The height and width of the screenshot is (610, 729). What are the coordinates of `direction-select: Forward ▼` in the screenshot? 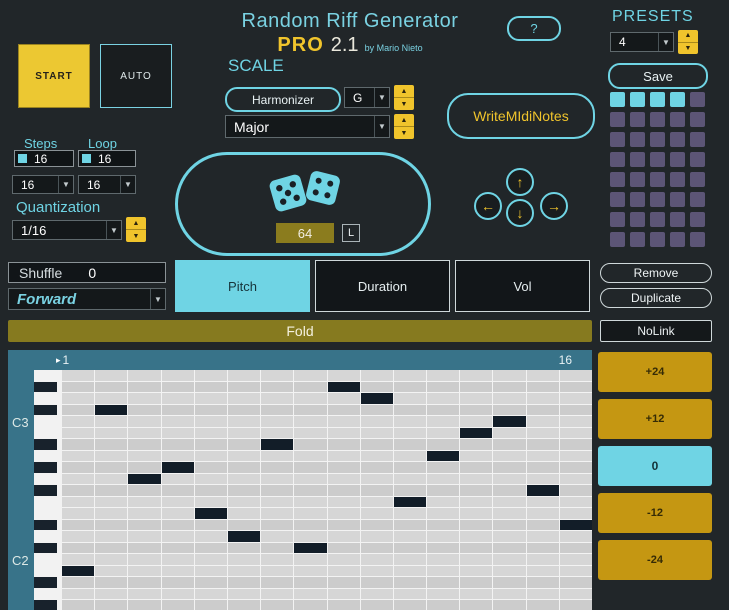 It's located at (87, 299).